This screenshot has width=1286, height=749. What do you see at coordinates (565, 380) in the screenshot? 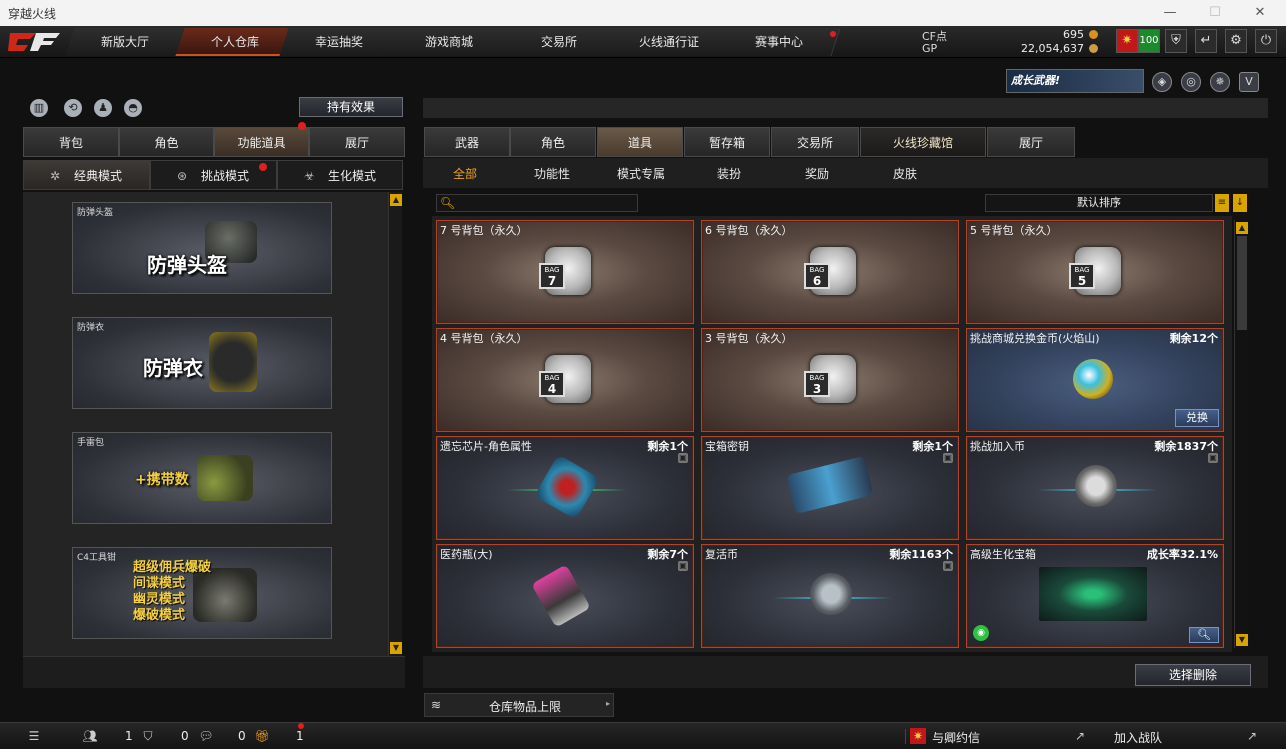
I see `item-card: 4 号背包（永久） BAG 4` at bounding box center [565, 380].